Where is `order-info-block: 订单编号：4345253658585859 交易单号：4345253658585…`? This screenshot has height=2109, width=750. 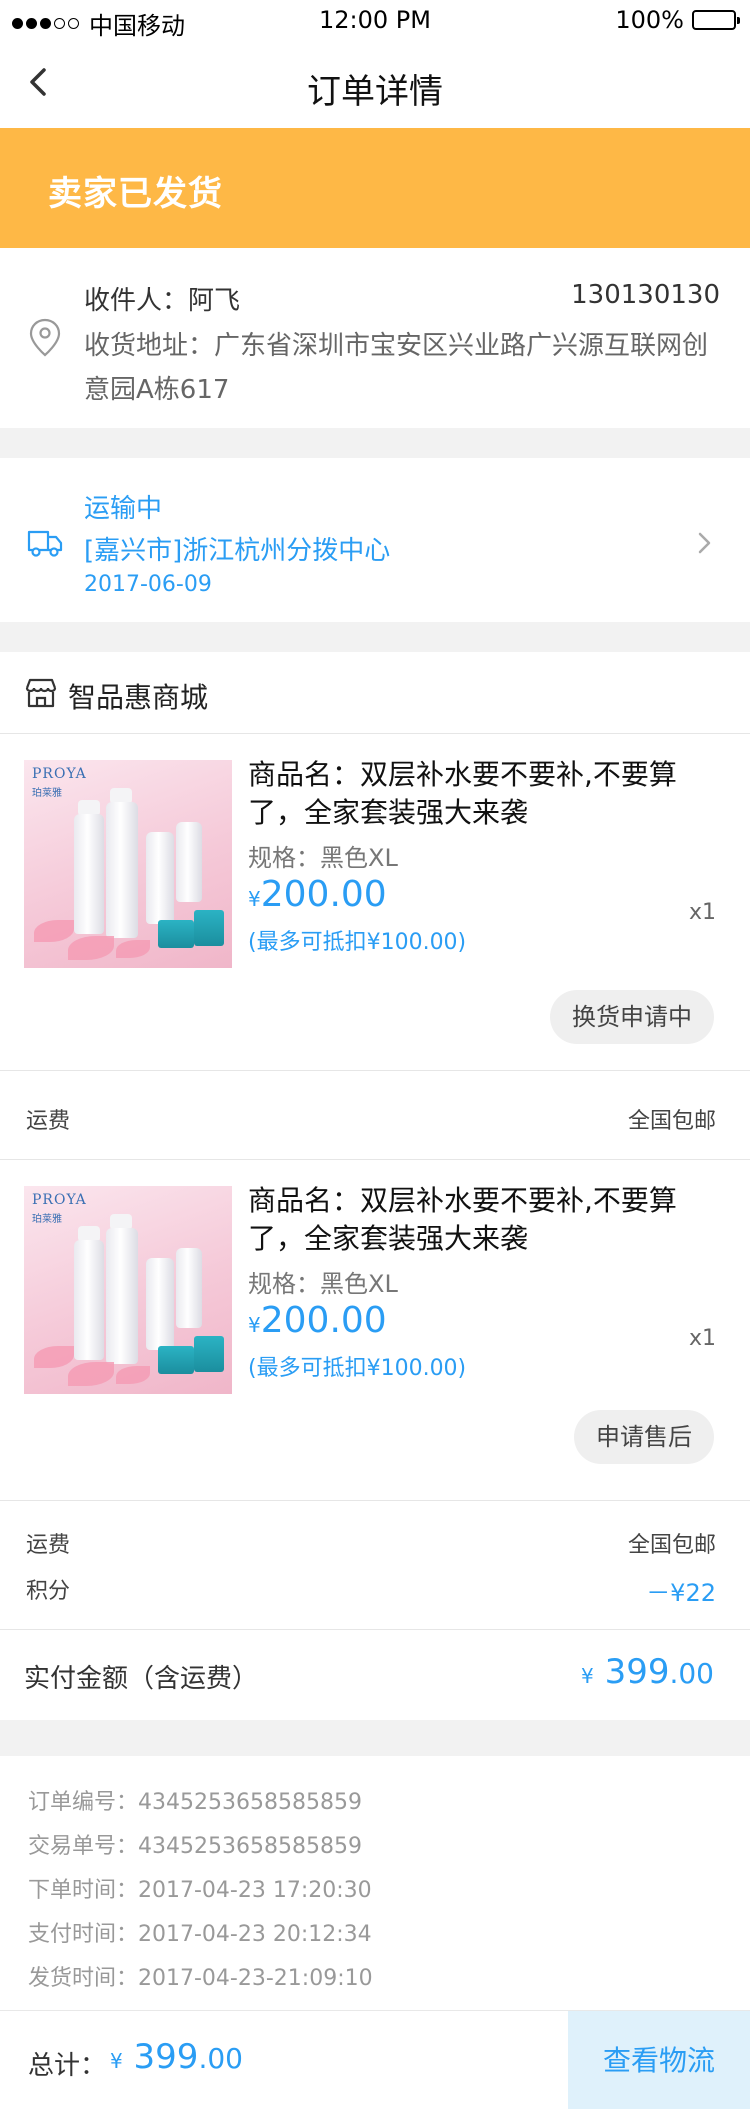 order-info-block: 订单编号：4345253658585859 交易单号：4345253658585… is located at coordinates (375, 1884).